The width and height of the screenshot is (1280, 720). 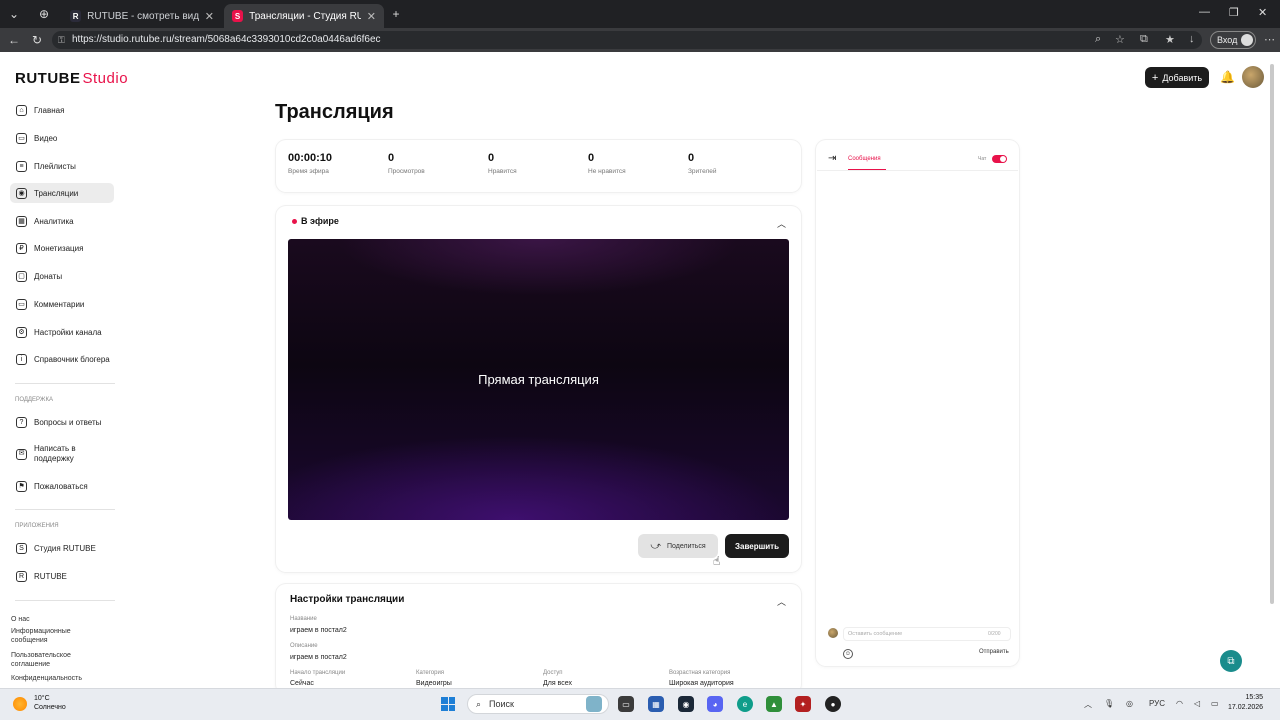 What do you see at coordinates (1179, 703) in the screenshot?
I see `wifi-icon: ◠` at bounding box center [1179, 703].